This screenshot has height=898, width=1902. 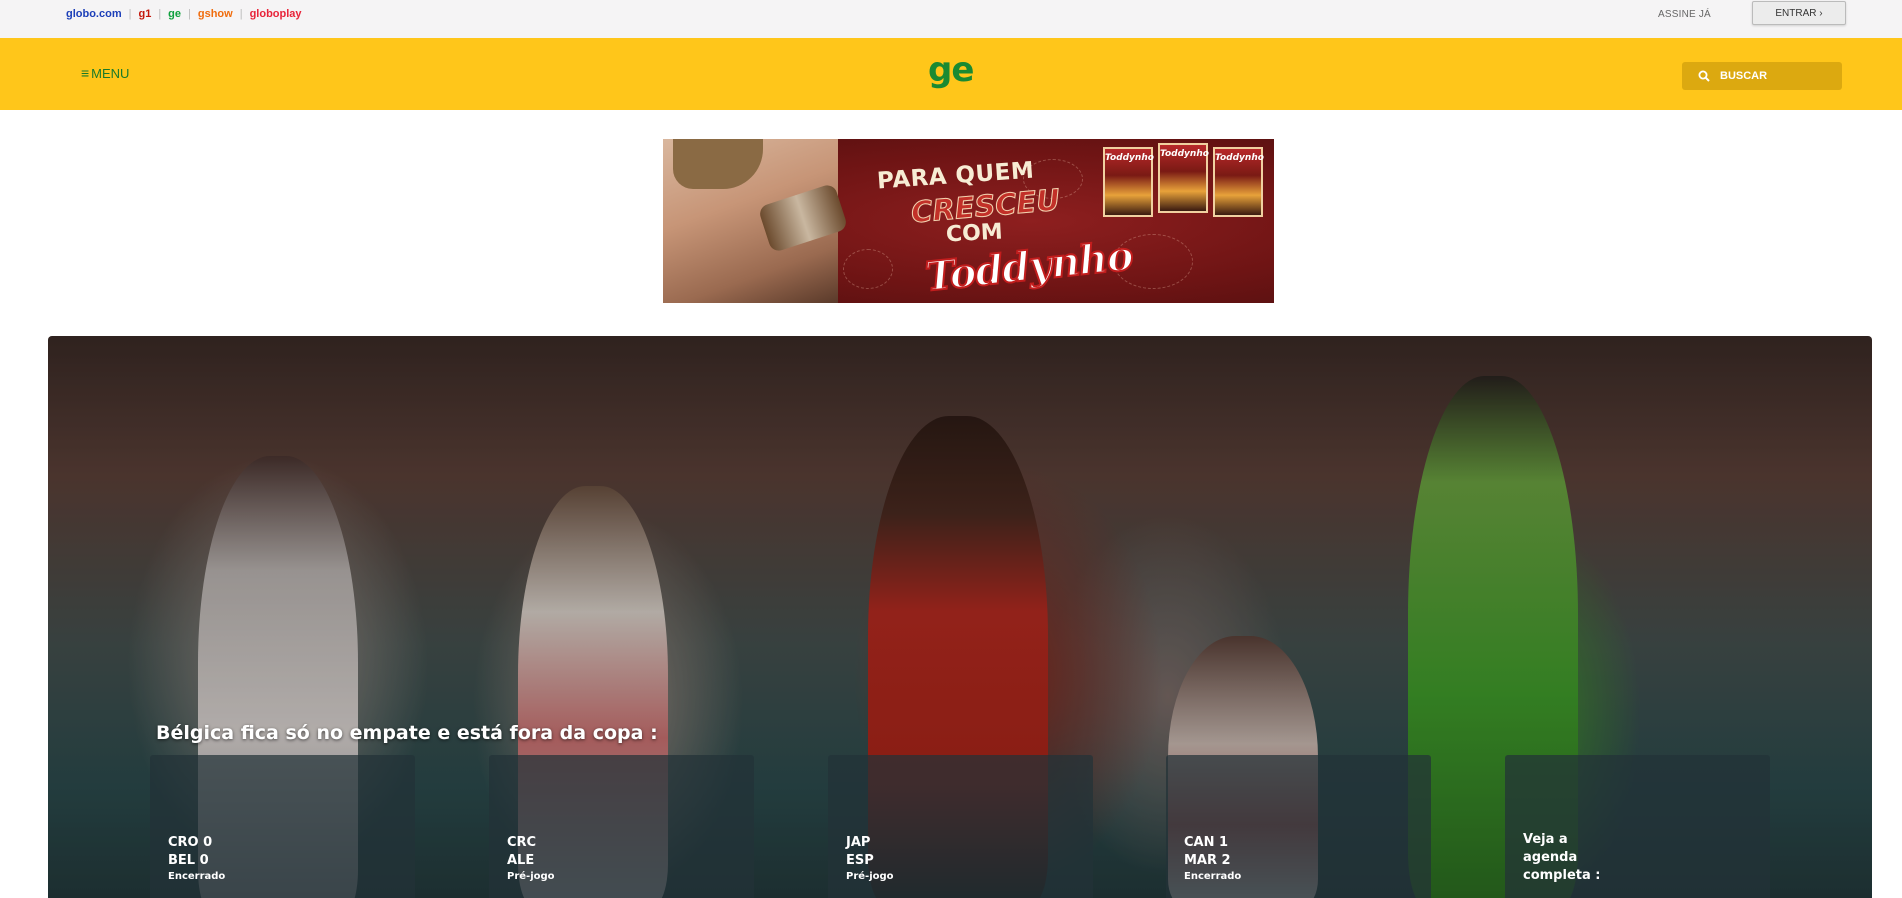 What do you see at coordinates (1207, 860) in the screenshot?
I see `match-team2: MAR 2` at bounding box center [1207, 860].